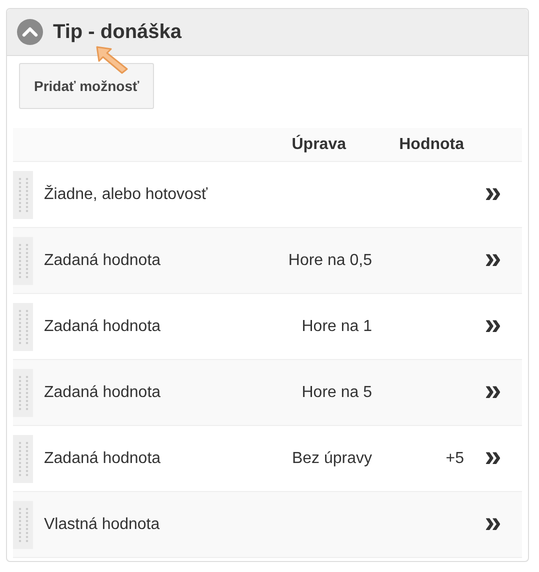  Describe the element at coordinates (330, 260) in the screenshot. I see `table-cell: Hore na 0,5` at that location.